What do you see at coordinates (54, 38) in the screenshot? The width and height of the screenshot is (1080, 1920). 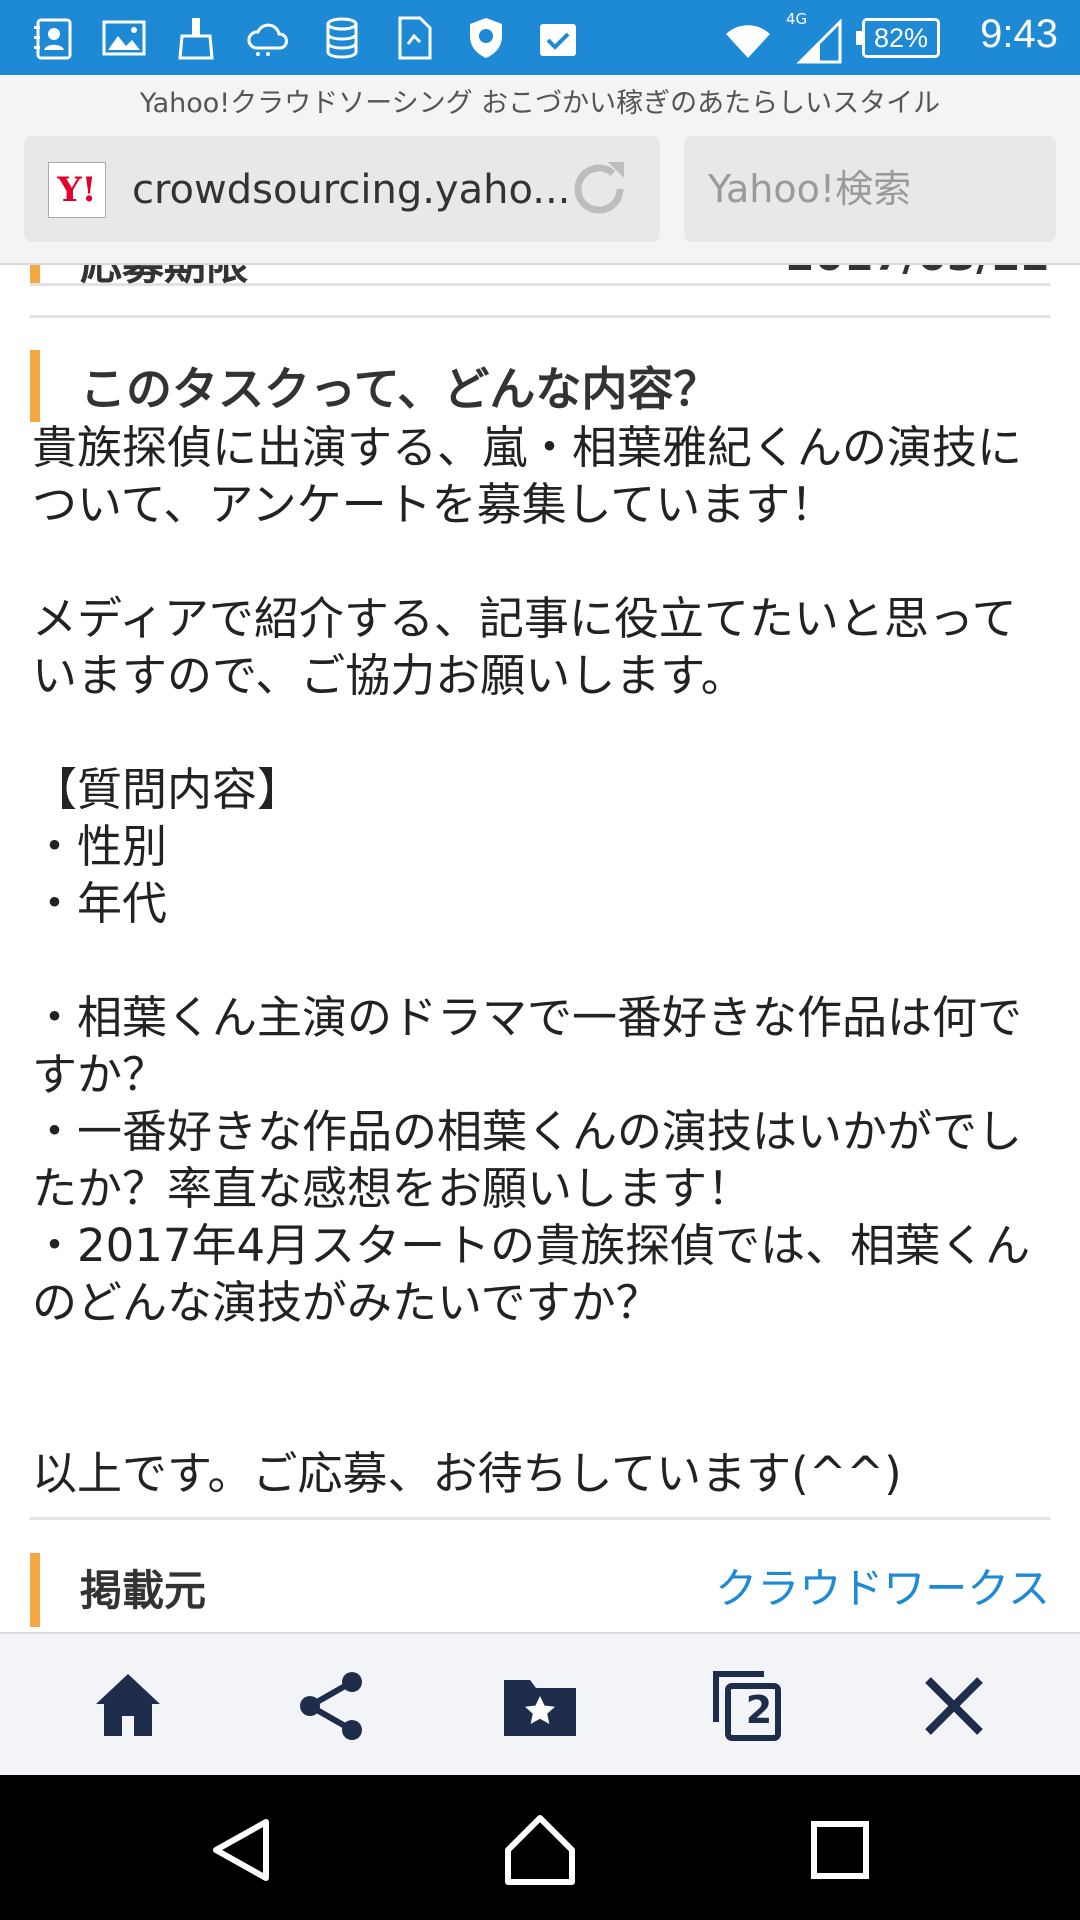 I see `contacts-icon` at bounding box center [54, 38].